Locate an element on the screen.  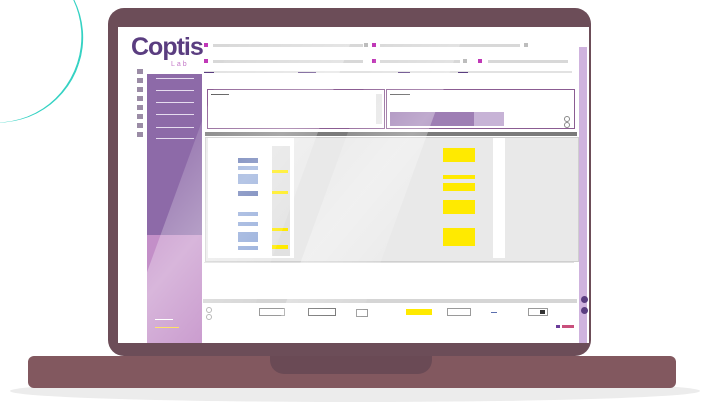
panel-fill is located at coordinates (489, 119).